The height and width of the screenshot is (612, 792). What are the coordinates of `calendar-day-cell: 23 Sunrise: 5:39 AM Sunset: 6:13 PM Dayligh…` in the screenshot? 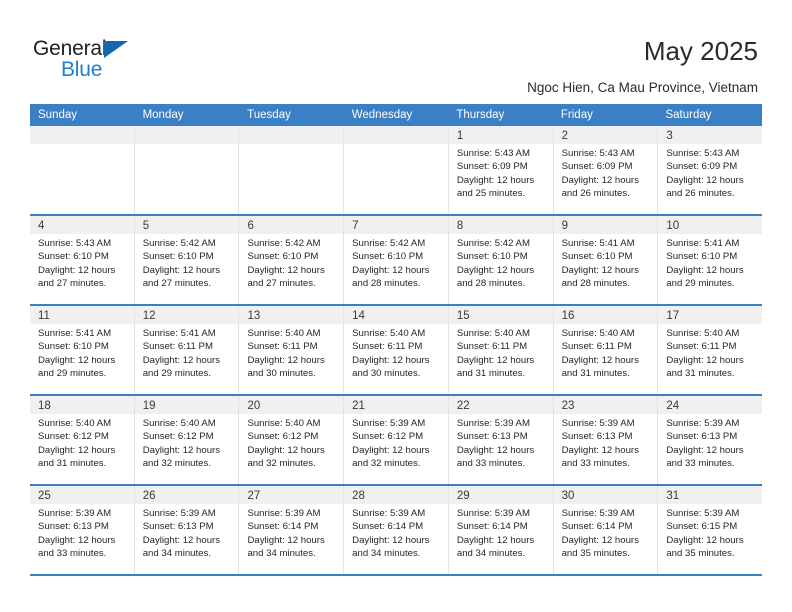 It's located at (605, 440).